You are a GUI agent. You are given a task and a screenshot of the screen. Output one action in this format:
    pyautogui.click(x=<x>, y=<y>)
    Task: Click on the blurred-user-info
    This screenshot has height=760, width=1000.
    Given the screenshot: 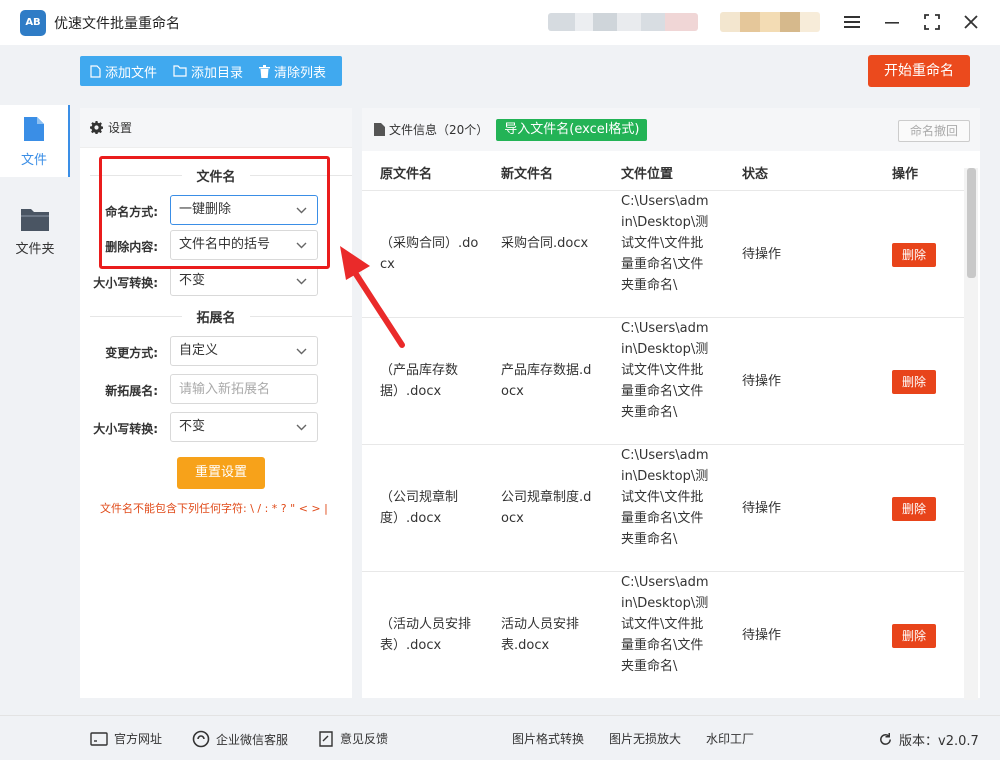 What is the action you would take?
    pyautogui.click(x=623, y=22)
    